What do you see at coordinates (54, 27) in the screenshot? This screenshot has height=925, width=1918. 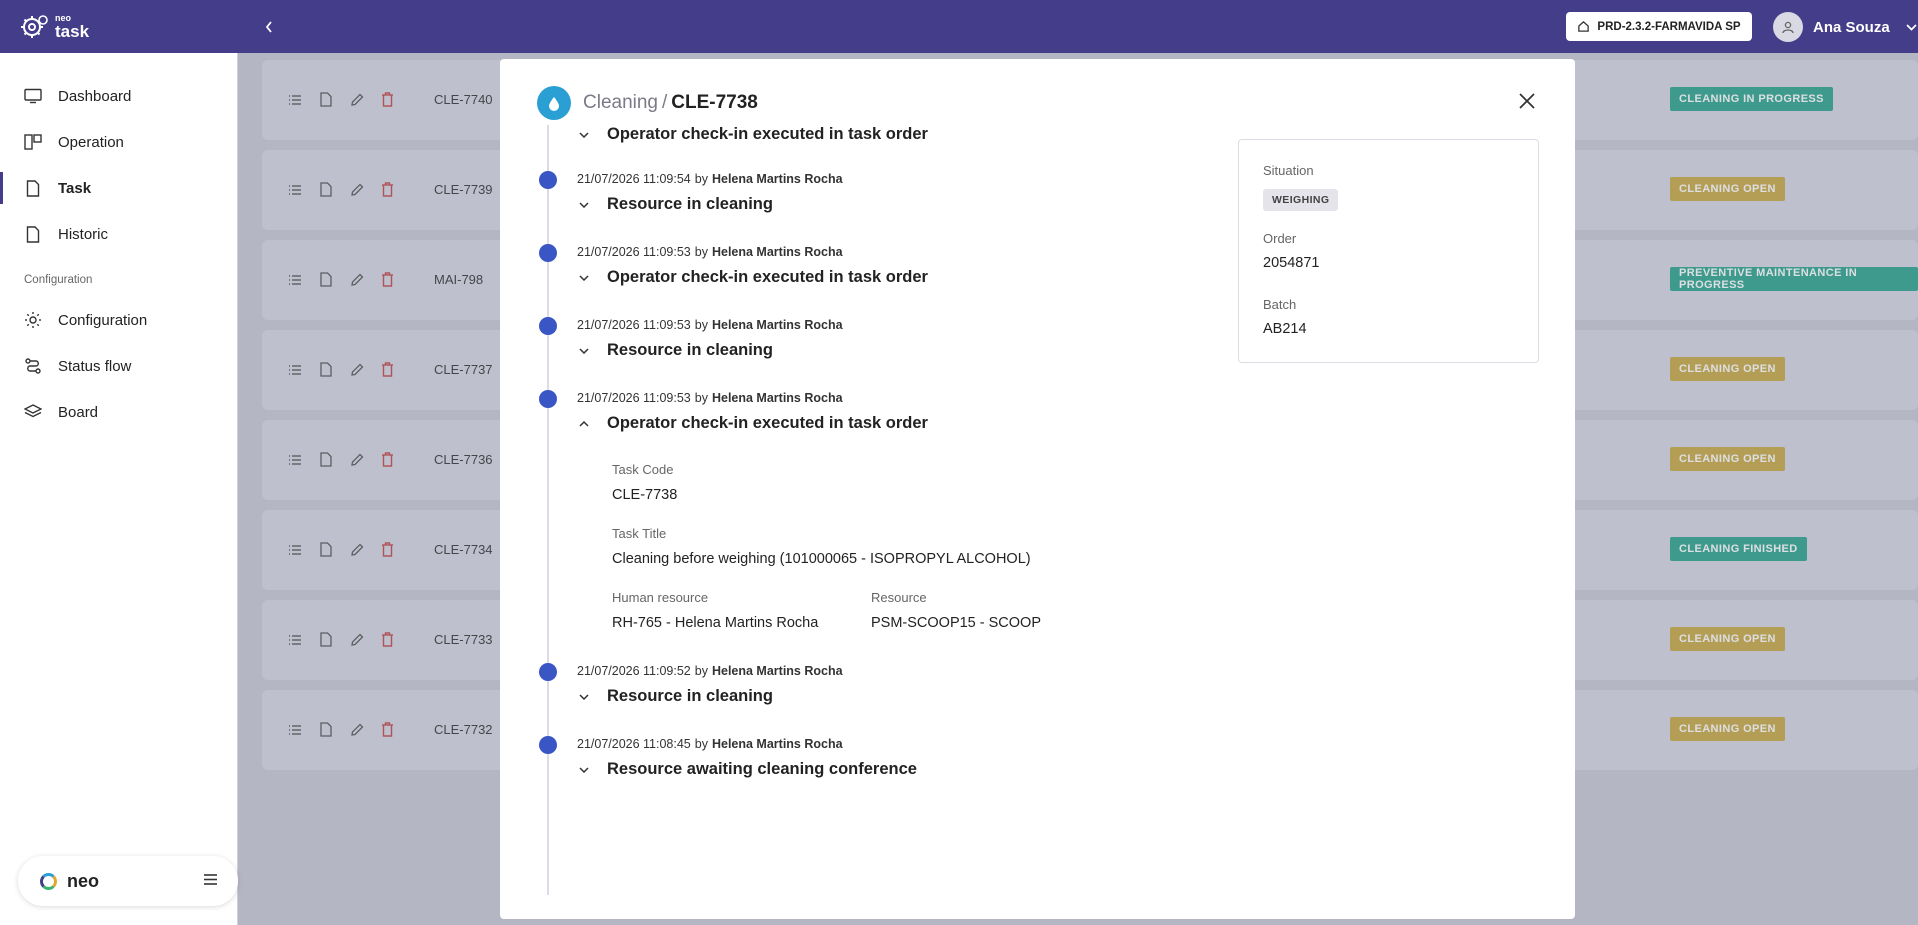 I see `app-logo: neo task` at bounding box center [54, 27].